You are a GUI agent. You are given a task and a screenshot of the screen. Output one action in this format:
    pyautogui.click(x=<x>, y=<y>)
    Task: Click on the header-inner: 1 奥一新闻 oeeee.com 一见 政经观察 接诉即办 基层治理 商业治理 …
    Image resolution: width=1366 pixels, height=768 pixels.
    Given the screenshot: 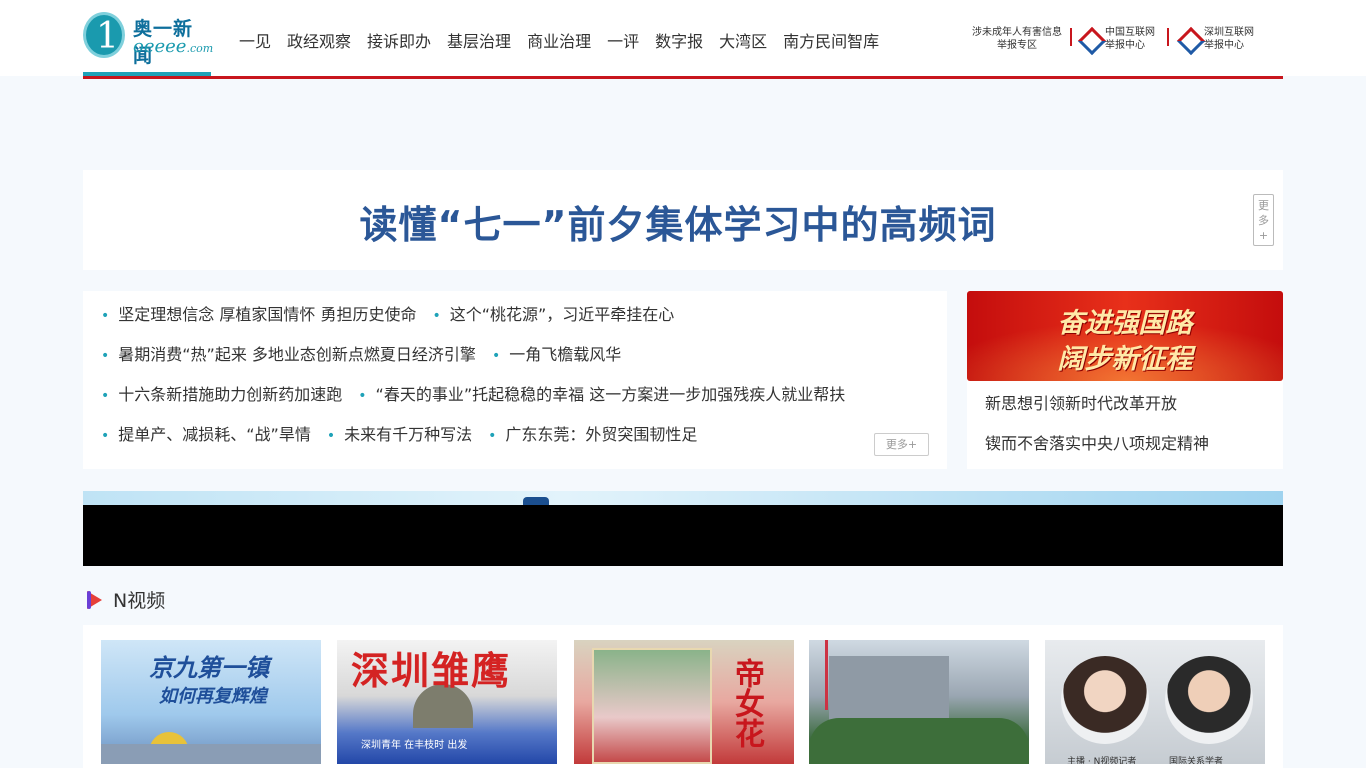 What is the action you would take?
    pyautogui.click(x=683, y=39)
    